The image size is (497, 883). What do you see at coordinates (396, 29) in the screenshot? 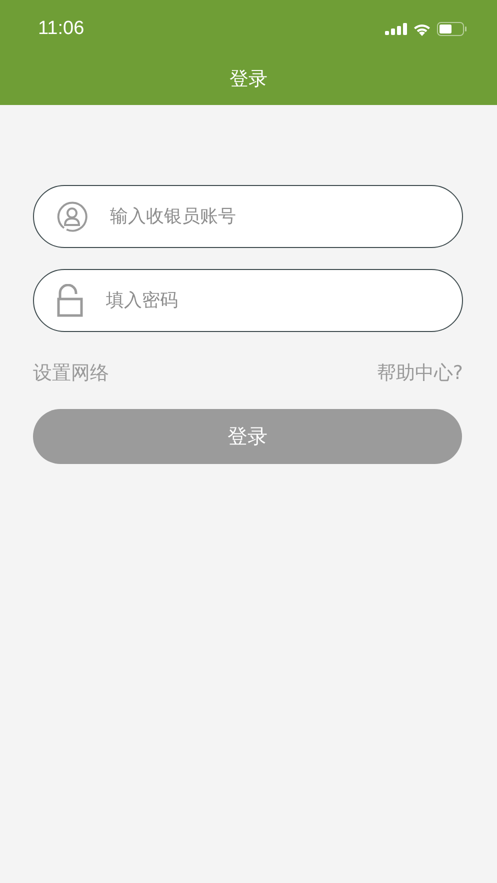
I see `signal-icon` at bounding box center [396, 29].